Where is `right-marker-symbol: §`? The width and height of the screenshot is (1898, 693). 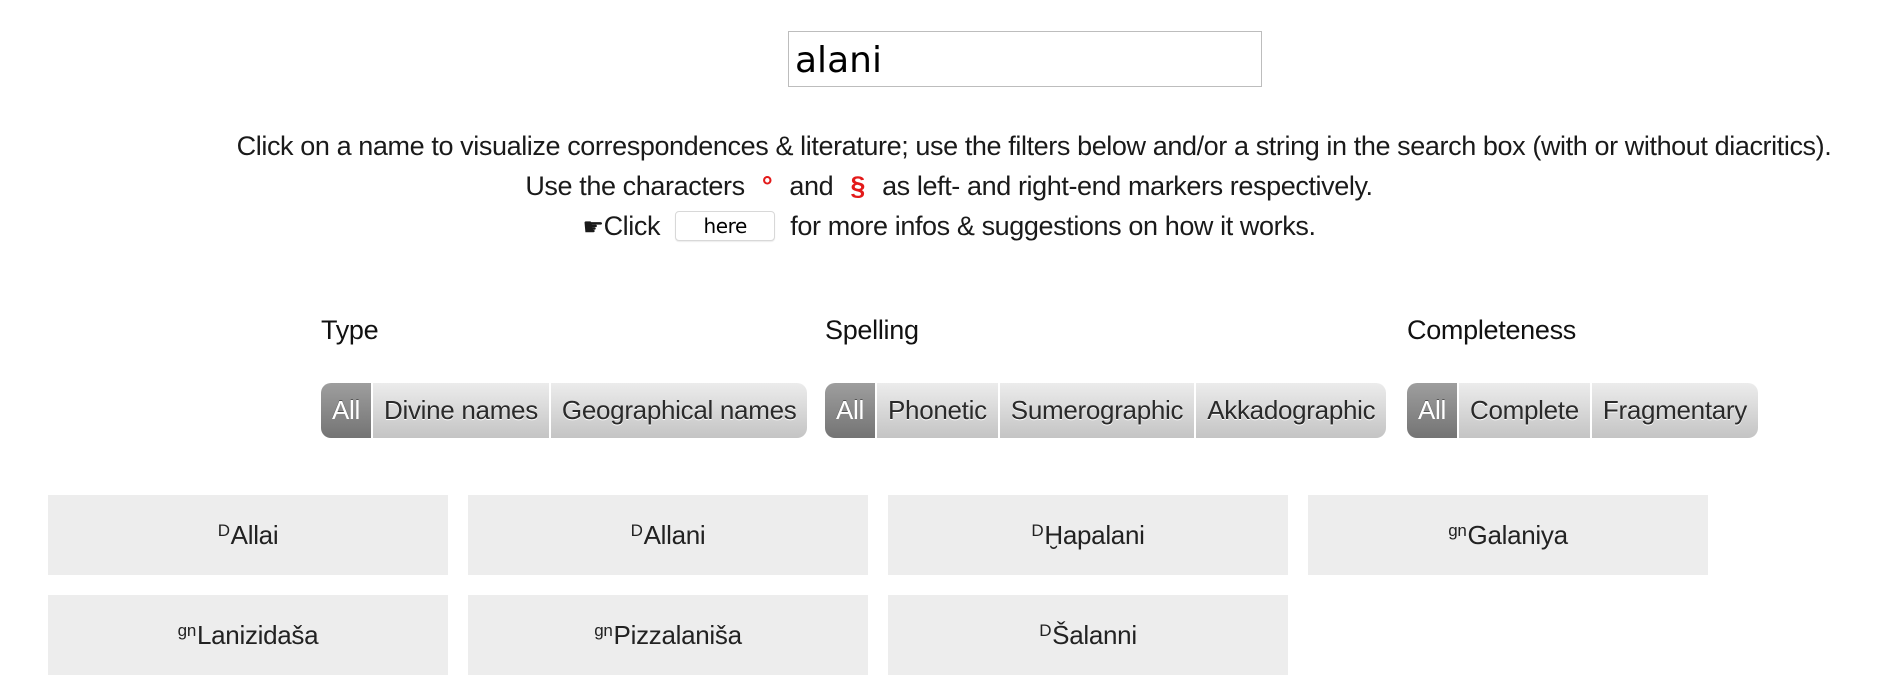 right-marker-symbol: § is located at coordinates (857, 186).